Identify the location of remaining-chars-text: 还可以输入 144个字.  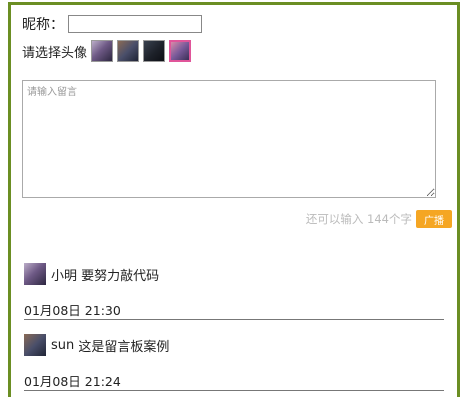
(358, 219).